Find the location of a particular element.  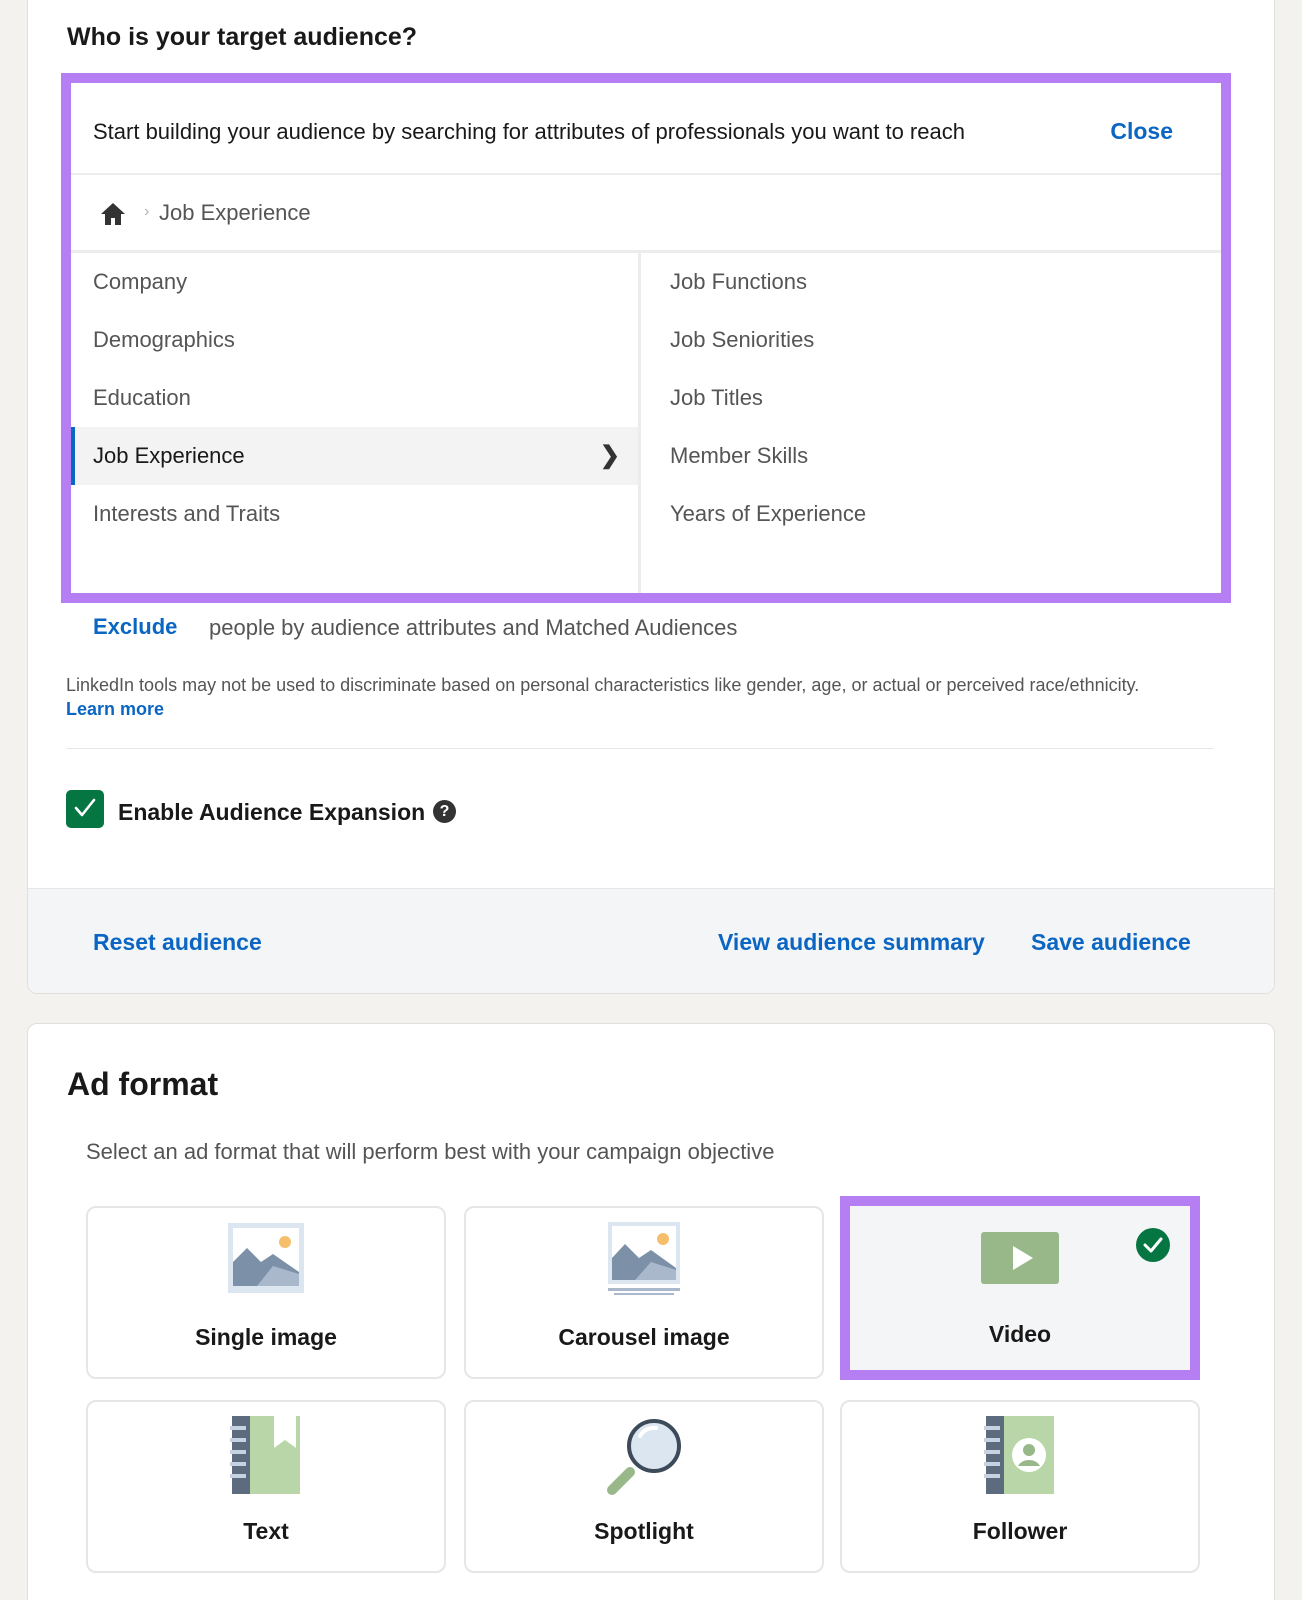

ad-format-label: Spotlight is located at coordinates (644, 1531).